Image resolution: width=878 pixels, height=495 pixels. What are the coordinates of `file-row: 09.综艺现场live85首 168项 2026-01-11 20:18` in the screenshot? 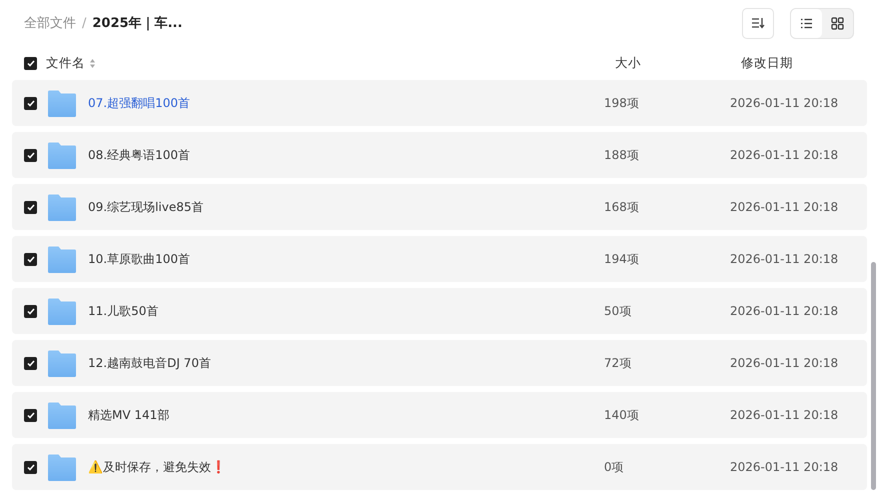 It's located at (439, 207).